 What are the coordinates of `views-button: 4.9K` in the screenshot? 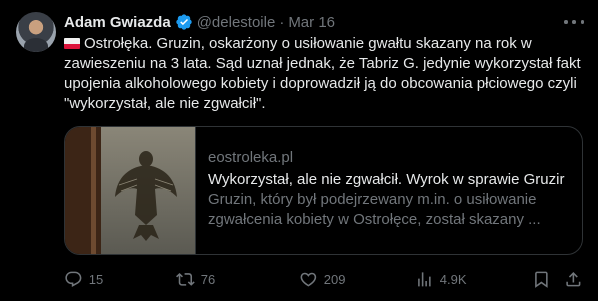 It's located at (441, 279).